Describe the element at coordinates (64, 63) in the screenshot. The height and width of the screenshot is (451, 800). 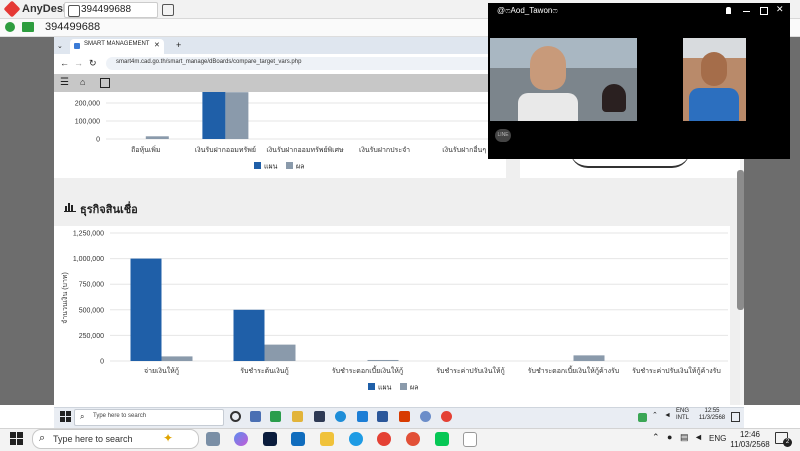
I see `back-icon: ←` at that location.